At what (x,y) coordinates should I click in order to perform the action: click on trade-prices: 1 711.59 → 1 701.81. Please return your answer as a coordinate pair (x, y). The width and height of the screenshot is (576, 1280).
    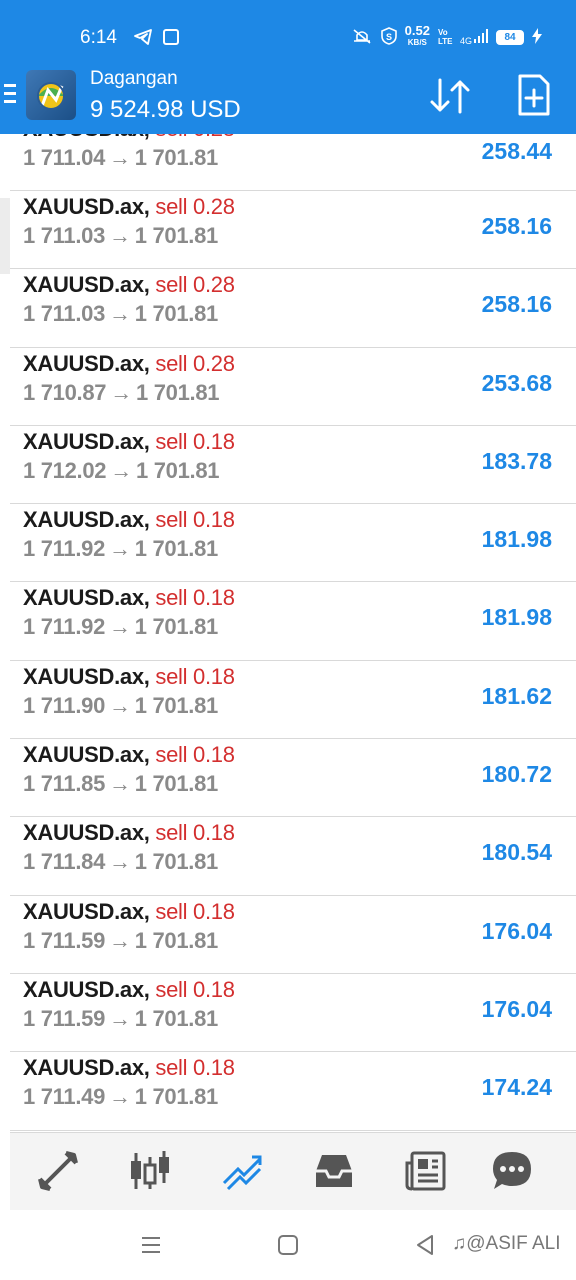
    Looking at the image, I should click on (120, 1019).